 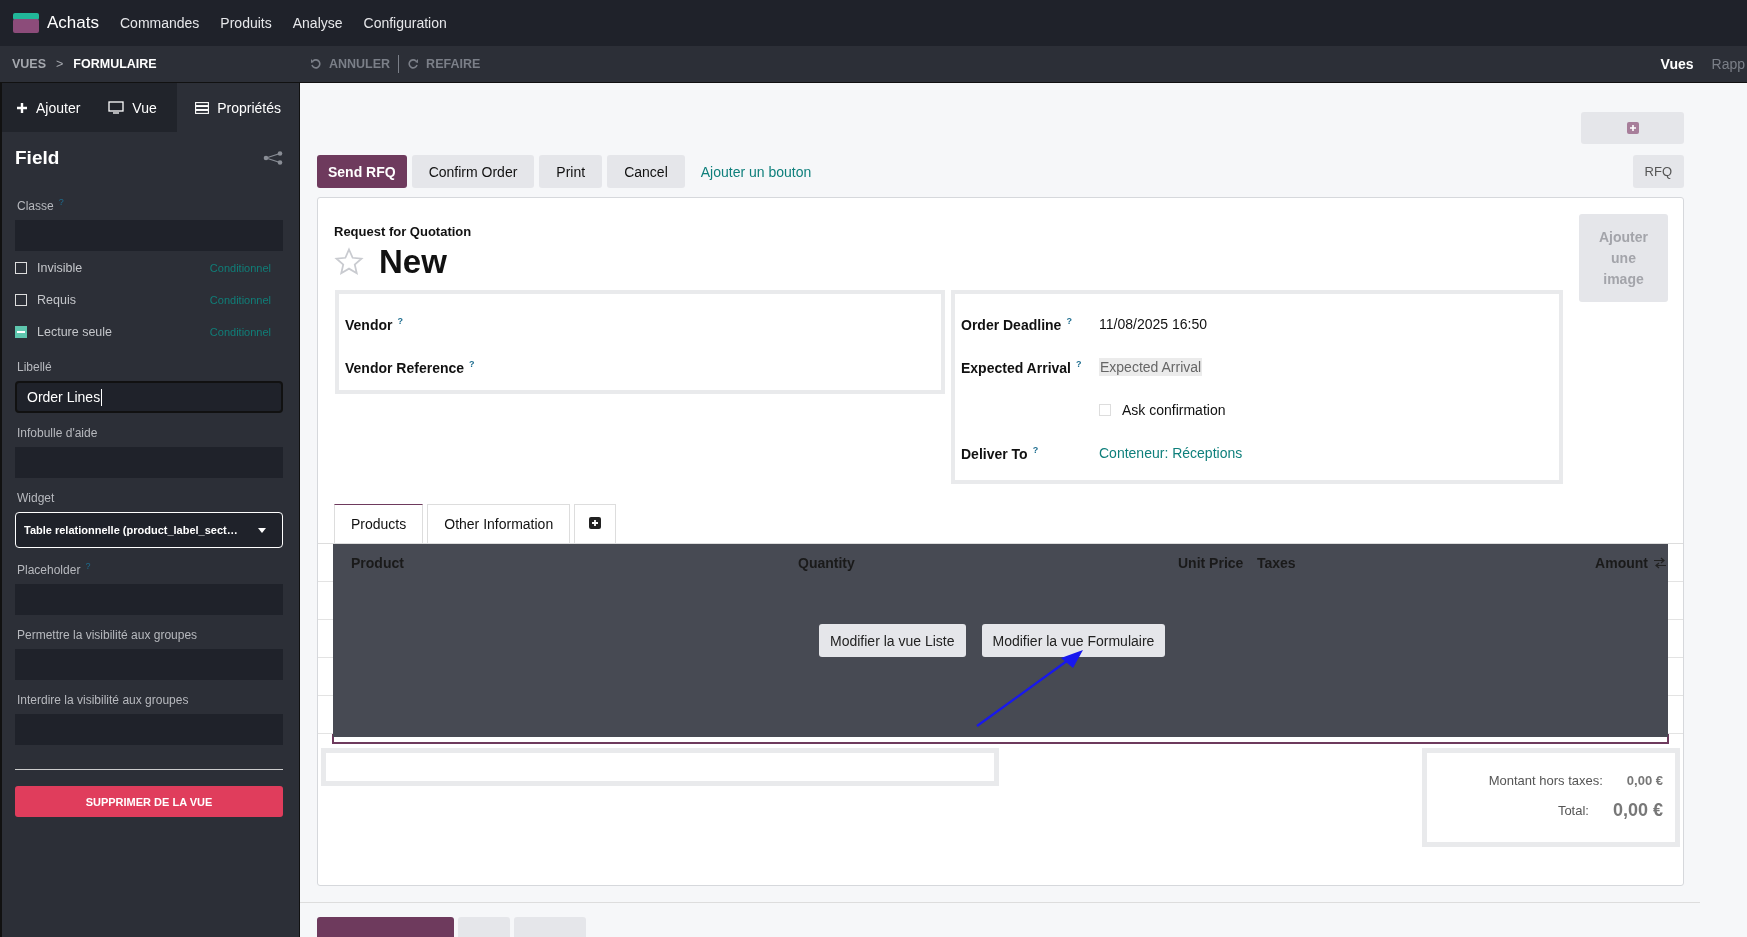 I want to click on menu-item: Analyse, so click(x=317, y=23).